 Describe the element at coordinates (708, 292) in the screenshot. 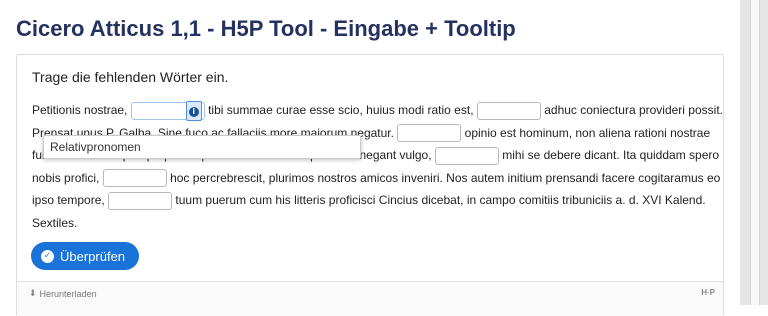

I see `h5p-logo: H·P` at that location.